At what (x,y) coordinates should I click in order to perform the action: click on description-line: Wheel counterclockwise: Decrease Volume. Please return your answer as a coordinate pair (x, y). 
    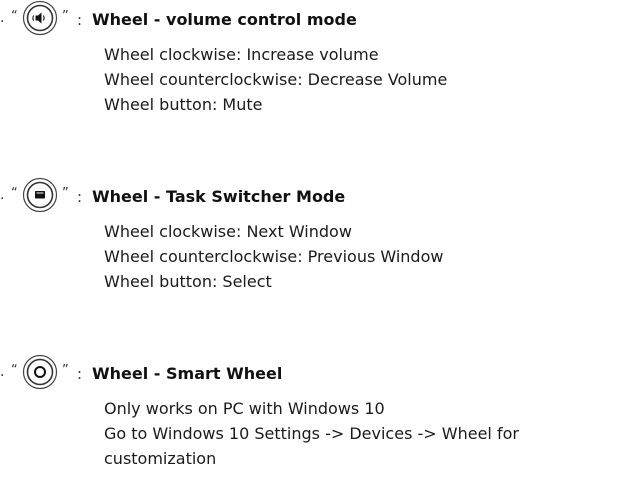
    Looking at the image, I should click on (276, 79).